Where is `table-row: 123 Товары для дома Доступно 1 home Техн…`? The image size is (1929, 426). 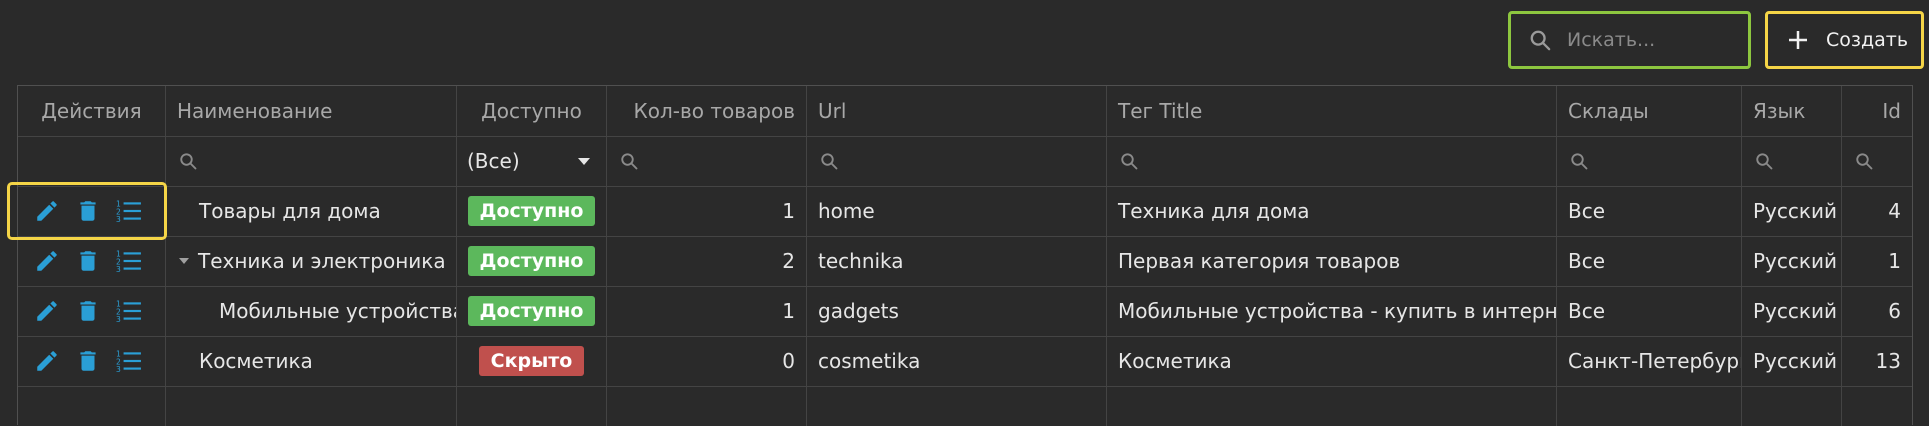
table-row: 123 Товары для дома Доступно 1 home Техн… is located at coordinates (965, 211).